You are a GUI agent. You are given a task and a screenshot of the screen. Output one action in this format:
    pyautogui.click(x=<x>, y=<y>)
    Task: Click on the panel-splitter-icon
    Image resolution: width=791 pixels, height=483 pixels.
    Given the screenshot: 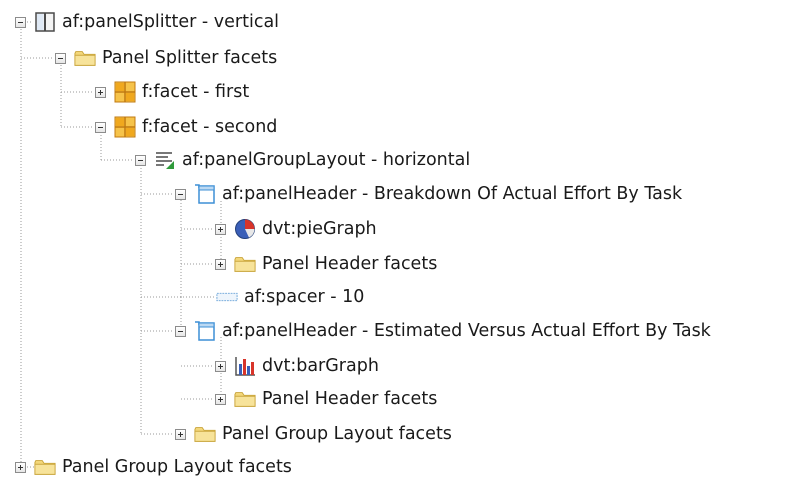 What is the action you would take?
    pyautogui.click(x=45, y=22)
    